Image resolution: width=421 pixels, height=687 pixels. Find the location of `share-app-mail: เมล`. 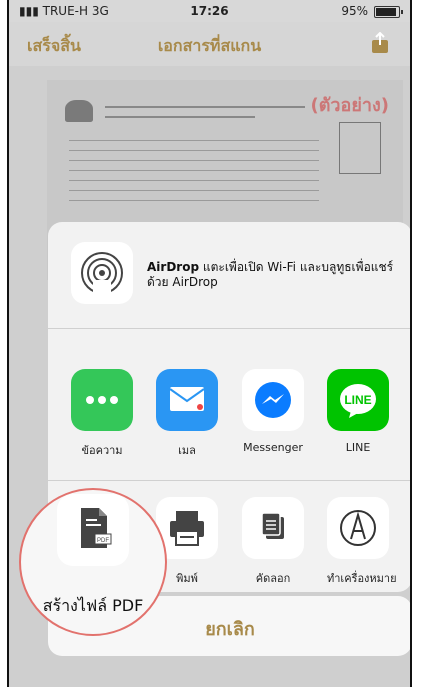

share-app-mail: เมล is located at coordinates (187, 414).